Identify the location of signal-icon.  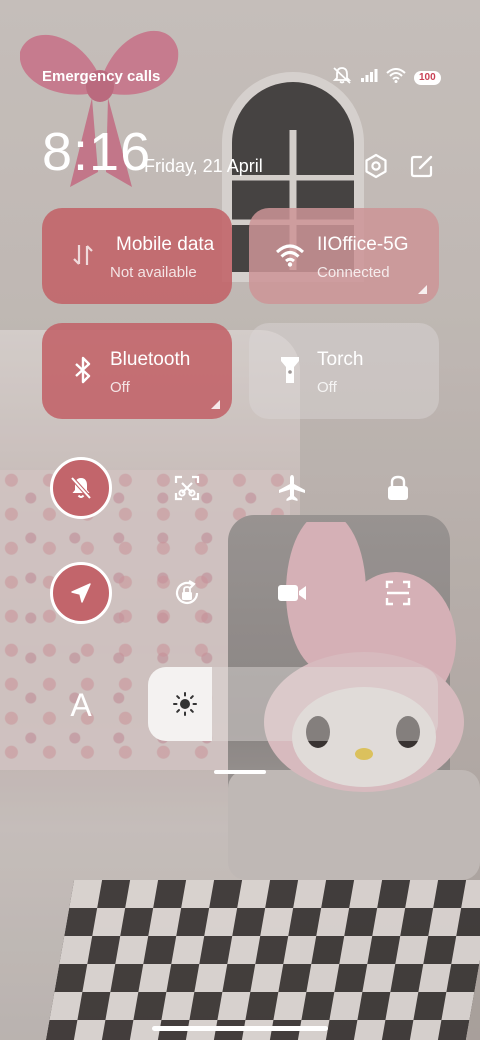
(369, 77).